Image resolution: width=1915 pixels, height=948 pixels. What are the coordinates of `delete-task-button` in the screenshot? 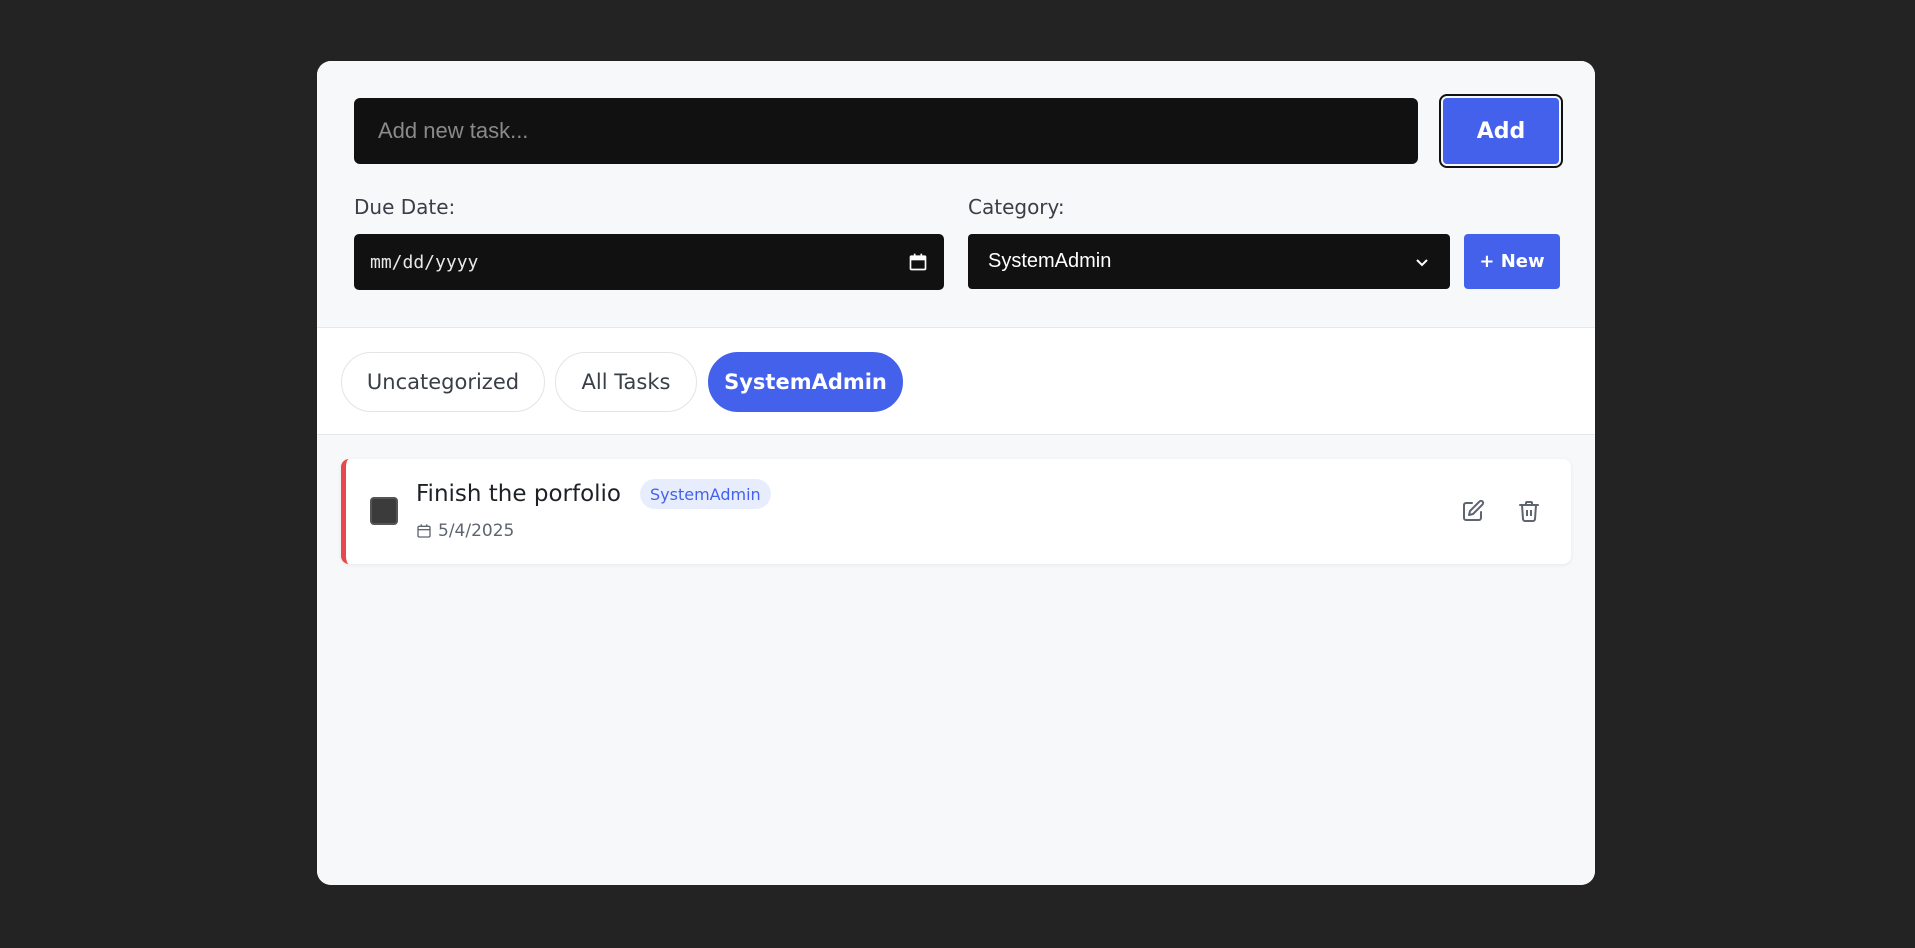 It's located at (1529, 511).